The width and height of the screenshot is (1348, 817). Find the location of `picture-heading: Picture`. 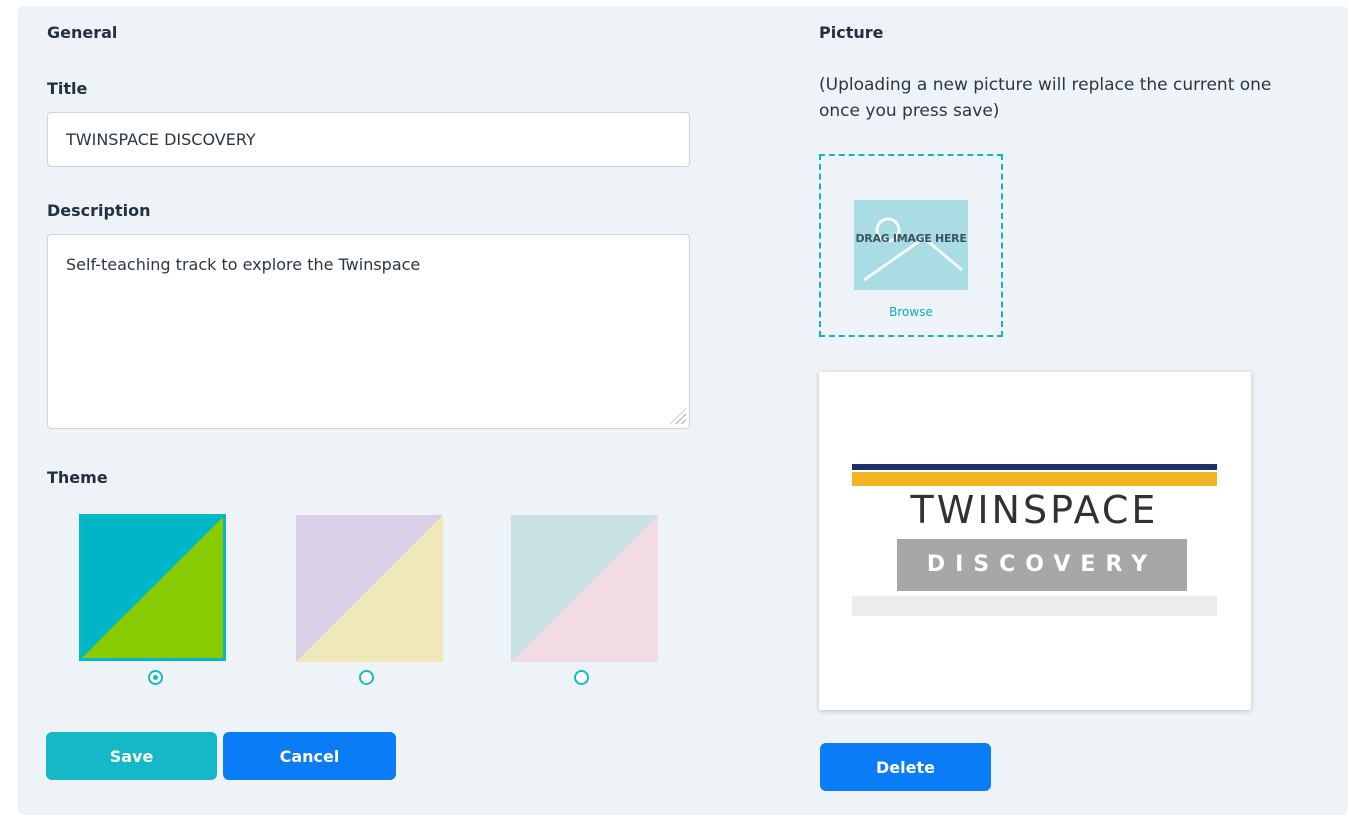

picture-heading: Picture is located at coordinates (851, 32).